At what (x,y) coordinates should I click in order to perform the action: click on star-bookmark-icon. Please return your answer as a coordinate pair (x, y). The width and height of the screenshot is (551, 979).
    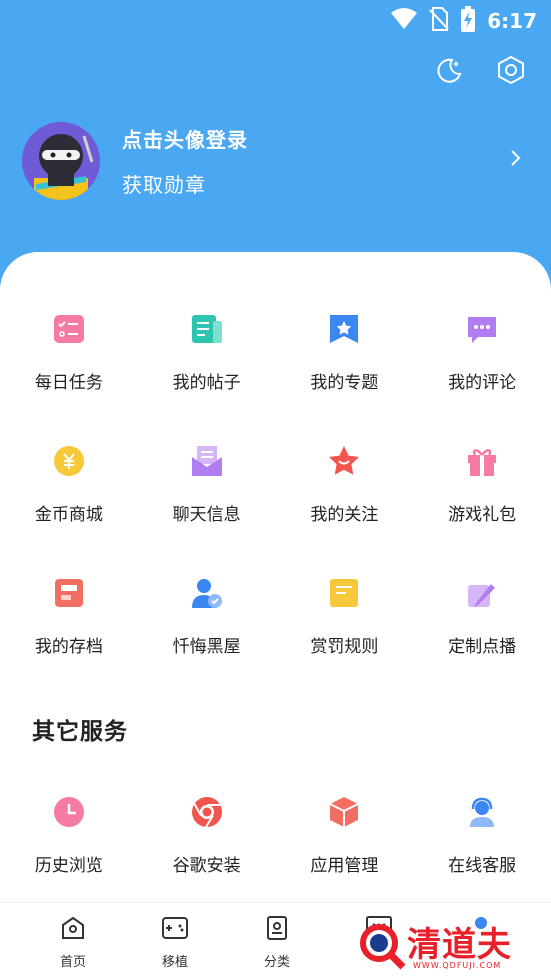
    Looking at the image, I should click on (344, 329).